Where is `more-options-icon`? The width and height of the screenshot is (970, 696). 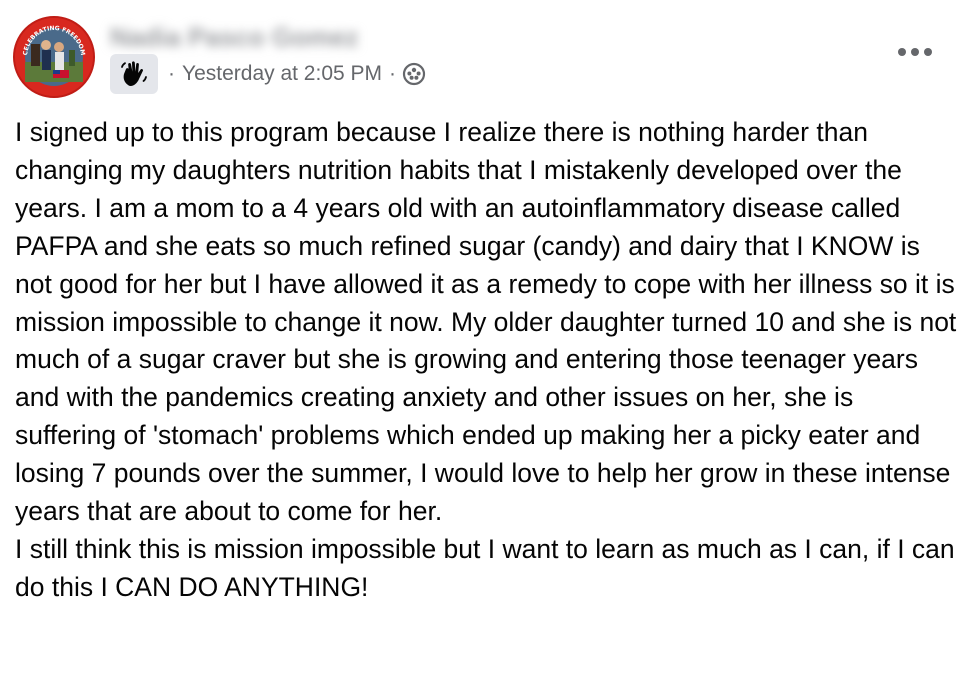 more-options-icon is located at coordinates (915, 52).